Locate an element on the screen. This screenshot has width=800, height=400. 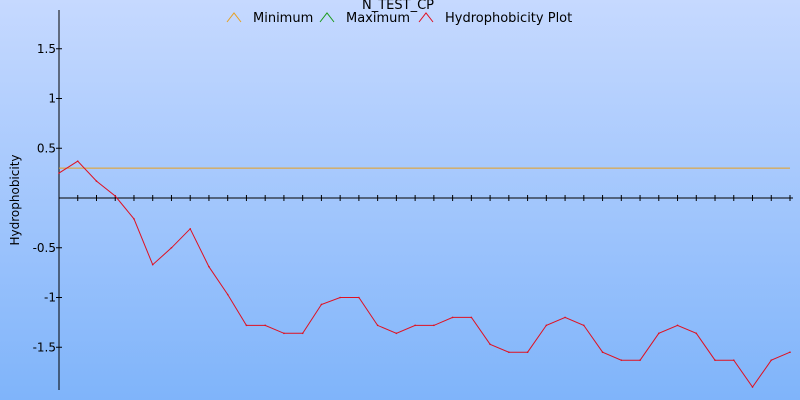
y-tick-label: -1 is located at coordinates (50, 298).